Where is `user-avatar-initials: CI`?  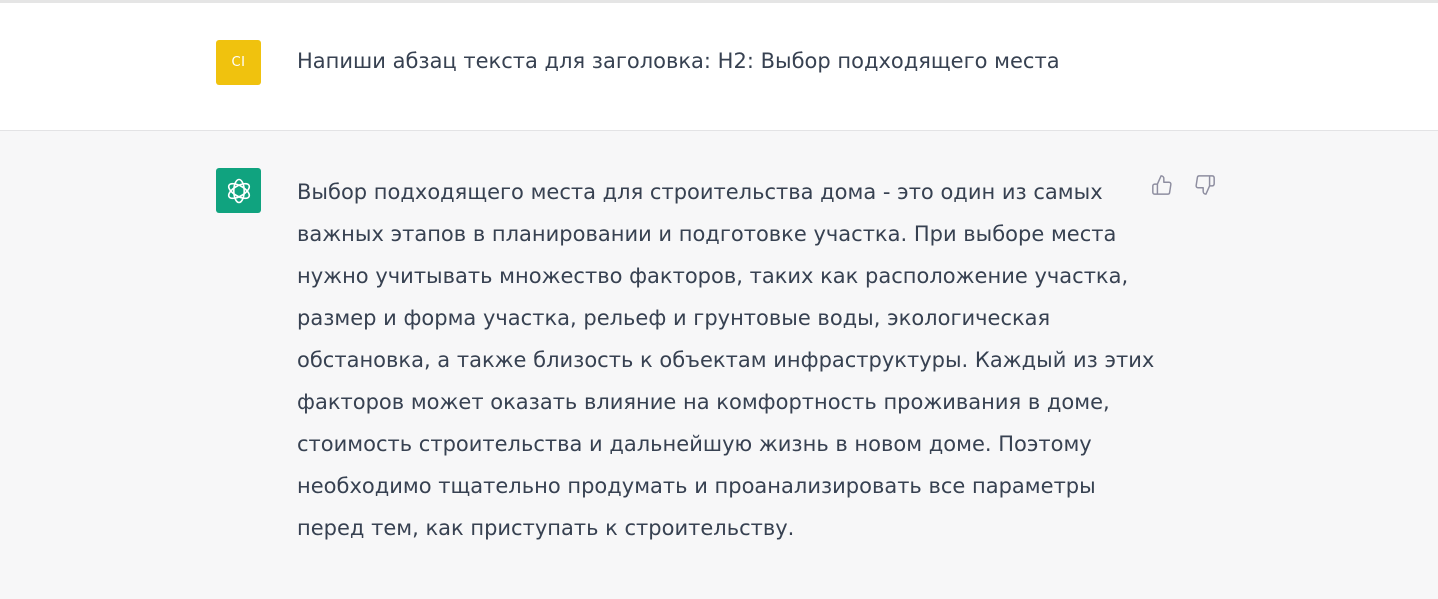
user-avatar-initials: CI is located at coordinates (238, 62).